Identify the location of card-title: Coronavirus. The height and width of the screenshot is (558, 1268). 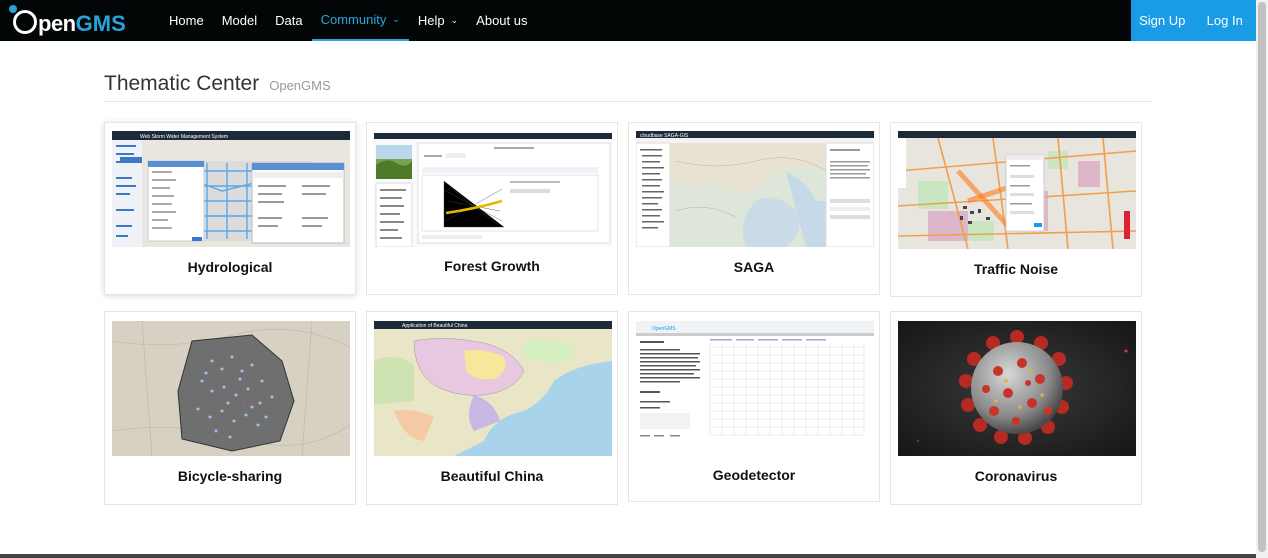
(1016, 476).